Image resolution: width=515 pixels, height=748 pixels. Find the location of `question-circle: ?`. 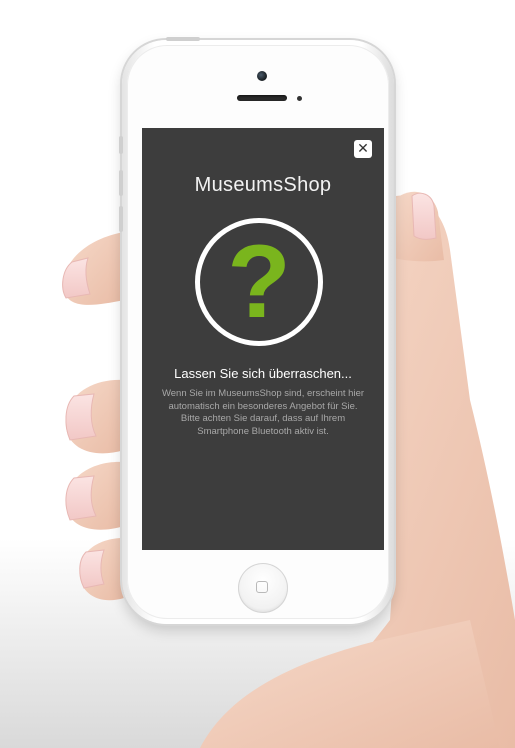

question-circle: ? is located at coordinates (259, 282).